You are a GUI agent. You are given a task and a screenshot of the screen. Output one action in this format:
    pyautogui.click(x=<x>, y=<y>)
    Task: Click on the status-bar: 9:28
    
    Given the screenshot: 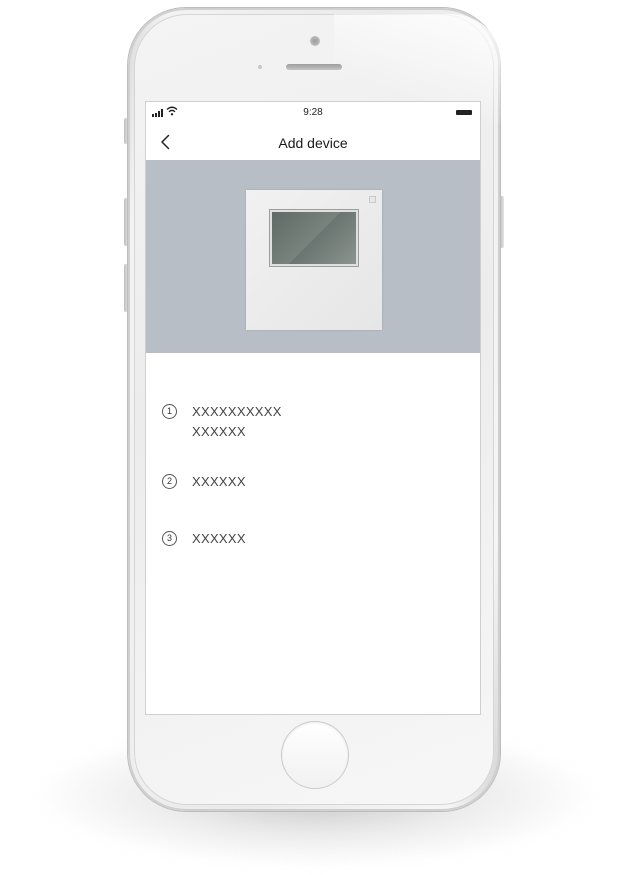 What is the action you would take?
    pyautogui.click(x=313, y=112)
    